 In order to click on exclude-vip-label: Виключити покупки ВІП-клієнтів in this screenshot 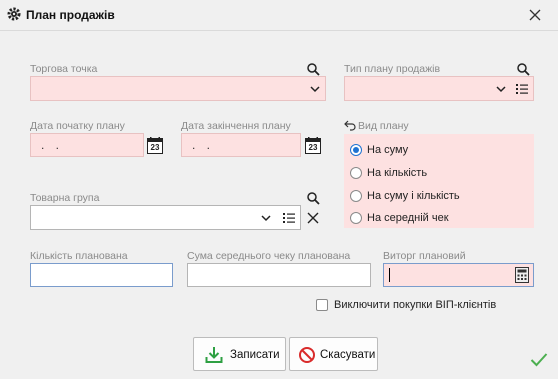, I will do `click(415, 305)`.